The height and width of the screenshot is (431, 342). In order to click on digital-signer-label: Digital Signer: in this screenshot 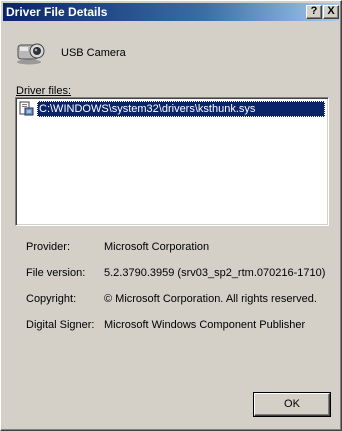, I will do `click(60, 325)`.